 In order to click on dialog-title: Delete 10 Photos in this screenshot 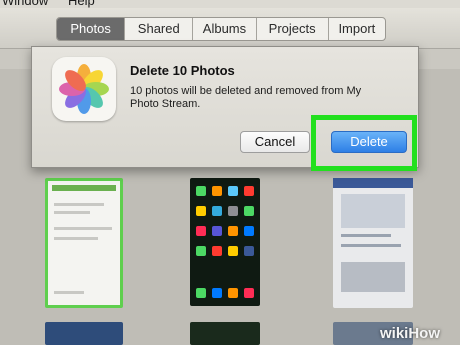, I will do `click(182, 70)`.